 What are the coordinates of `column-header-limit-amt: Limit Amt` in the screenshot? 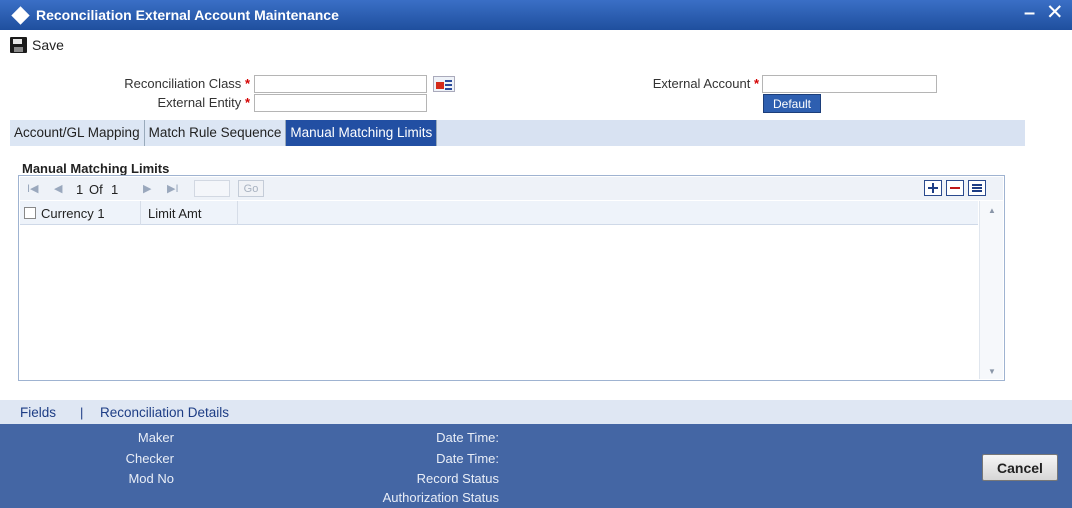 It's located at (174, 213).